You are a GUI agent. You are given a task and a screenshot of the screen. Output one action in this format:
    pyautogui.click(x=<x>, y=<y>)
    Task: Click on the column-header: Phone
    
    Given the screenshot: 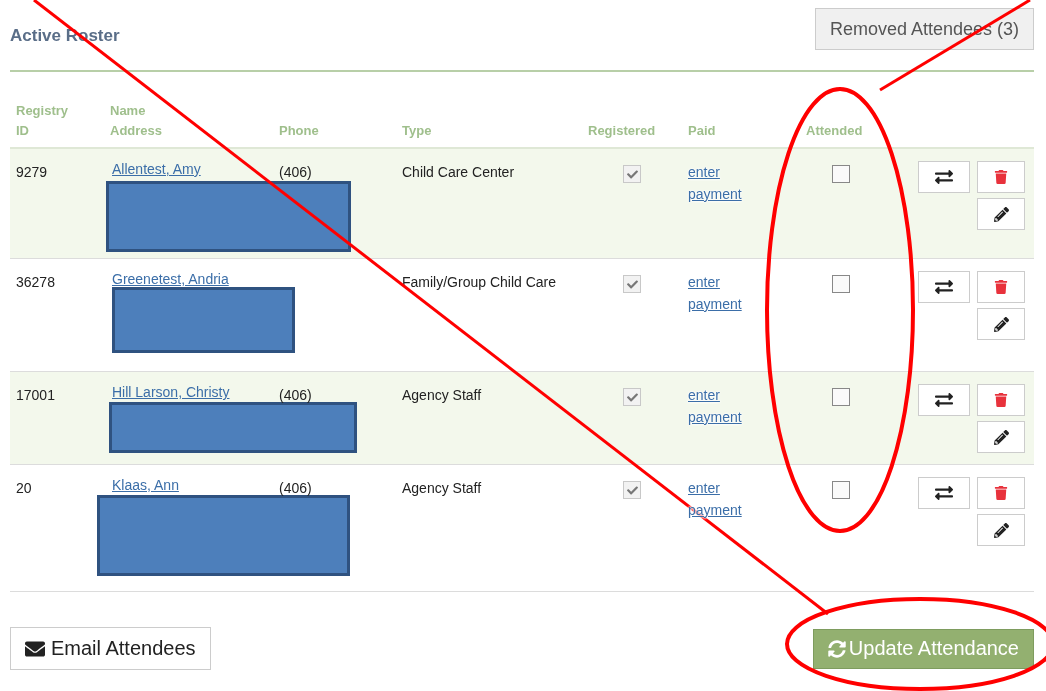 What is the action you would take?
    pyautogui.click(x=299, y=131)
    